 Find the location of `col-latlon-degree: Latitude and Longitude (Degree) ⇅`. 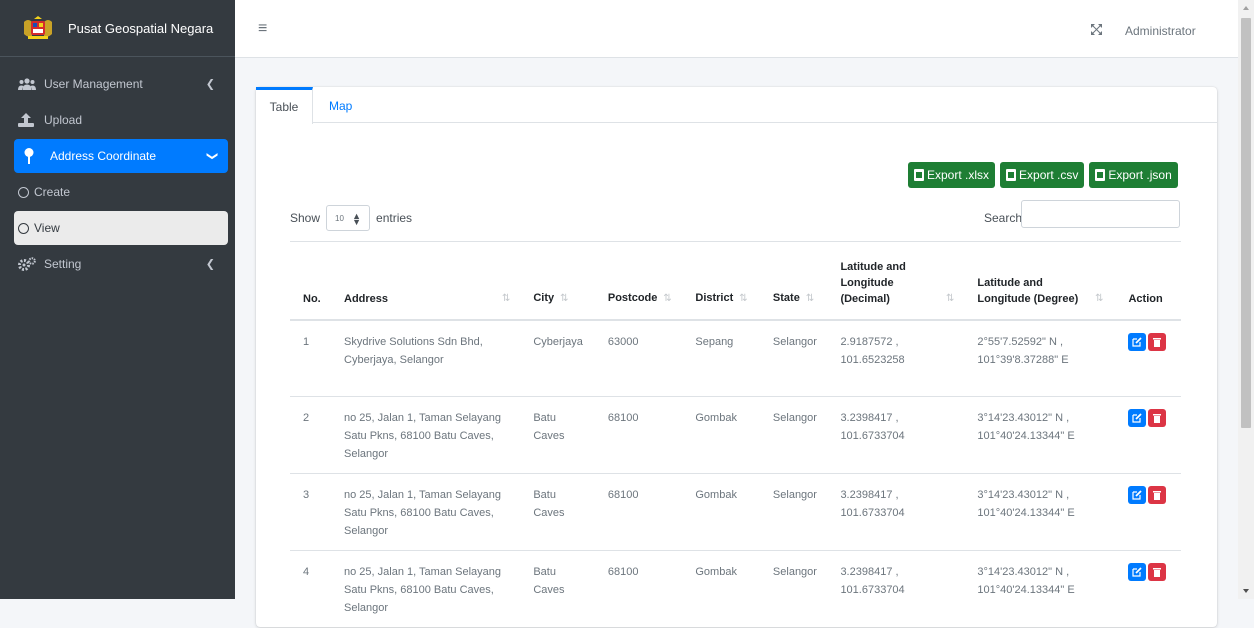

col-latlon-degree: Latitude and Longitude (Degree) ⇅ is located at coordinates (1040, 281).